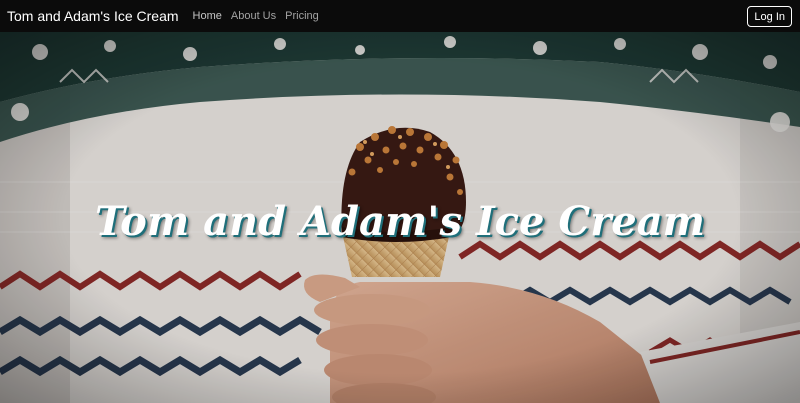 This screenshot has width=800, height=403. What do you see at coordinates (400, 221) in the screenshot?
I see `hero-title: Tom and Adam's Ice Cream` at bounding box center [400, 221].